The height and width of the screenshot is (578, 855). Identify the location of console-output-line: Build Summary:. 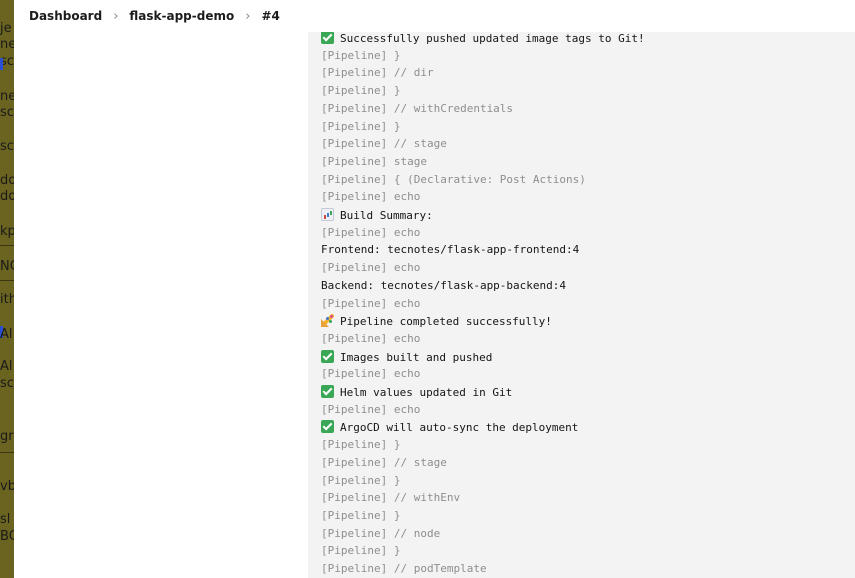
(377, 215).